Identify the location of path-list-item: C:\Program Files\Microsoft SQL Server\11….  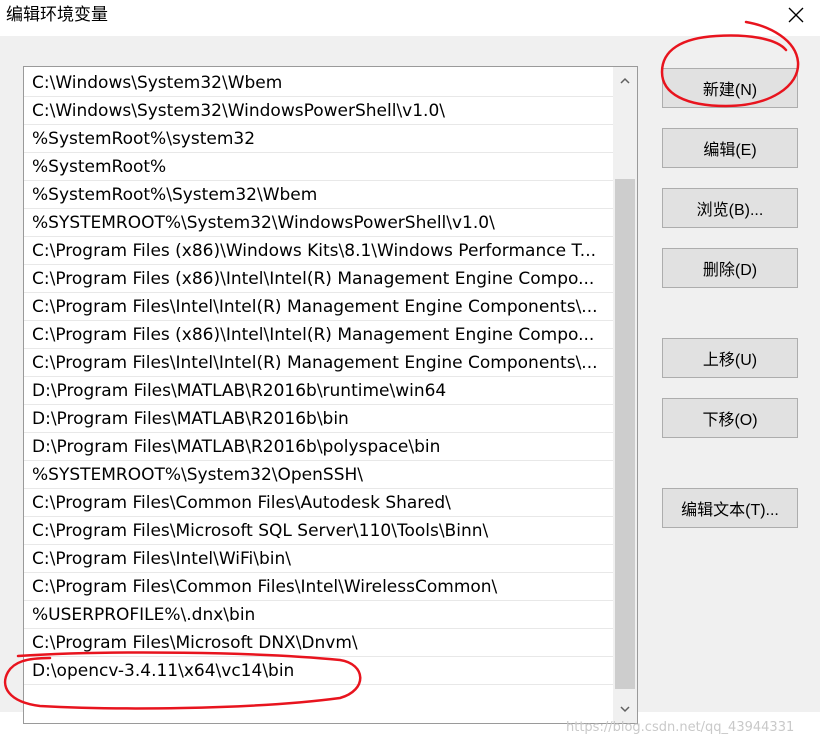
(319, 531).